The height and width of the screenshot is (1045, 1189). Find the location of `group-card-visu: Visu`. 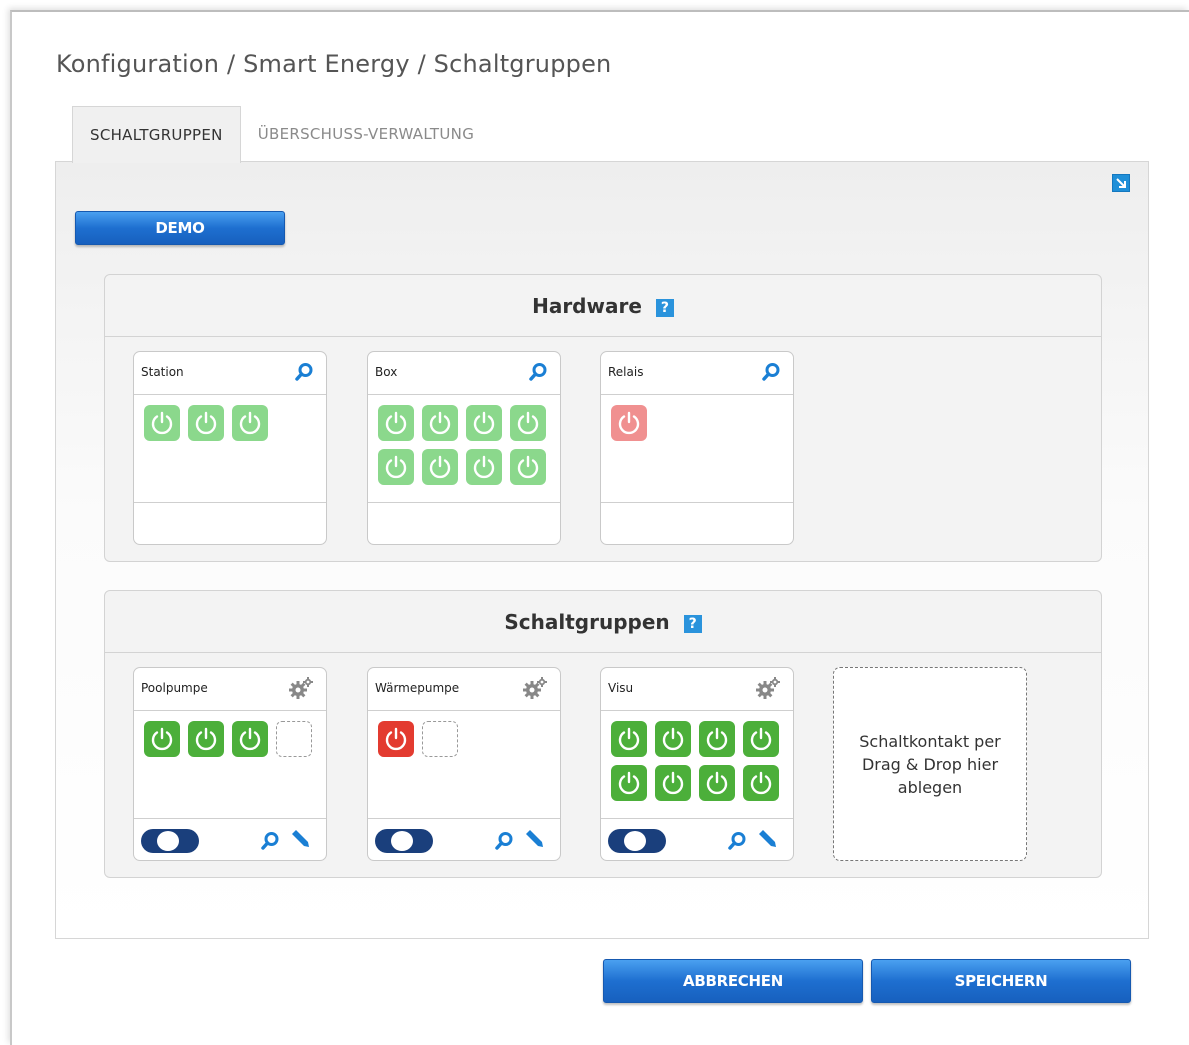

group-card-visu: Visu is located at coordinates (697, 764).